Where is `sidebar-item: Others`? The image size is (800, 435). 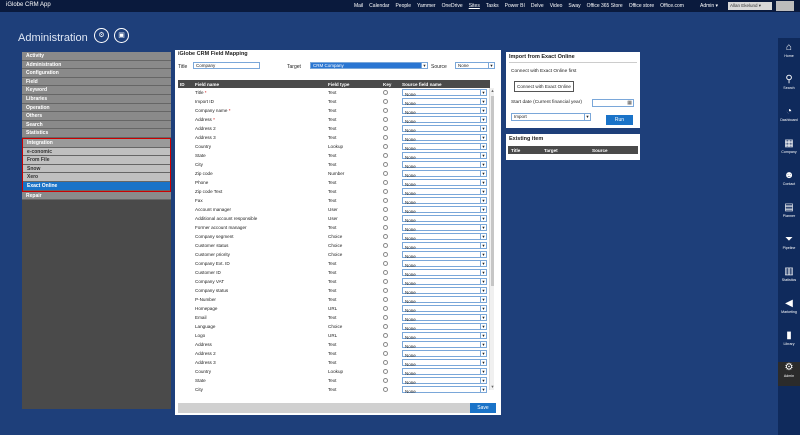 sidebar-item: Others is located at coordinates (96, 116).